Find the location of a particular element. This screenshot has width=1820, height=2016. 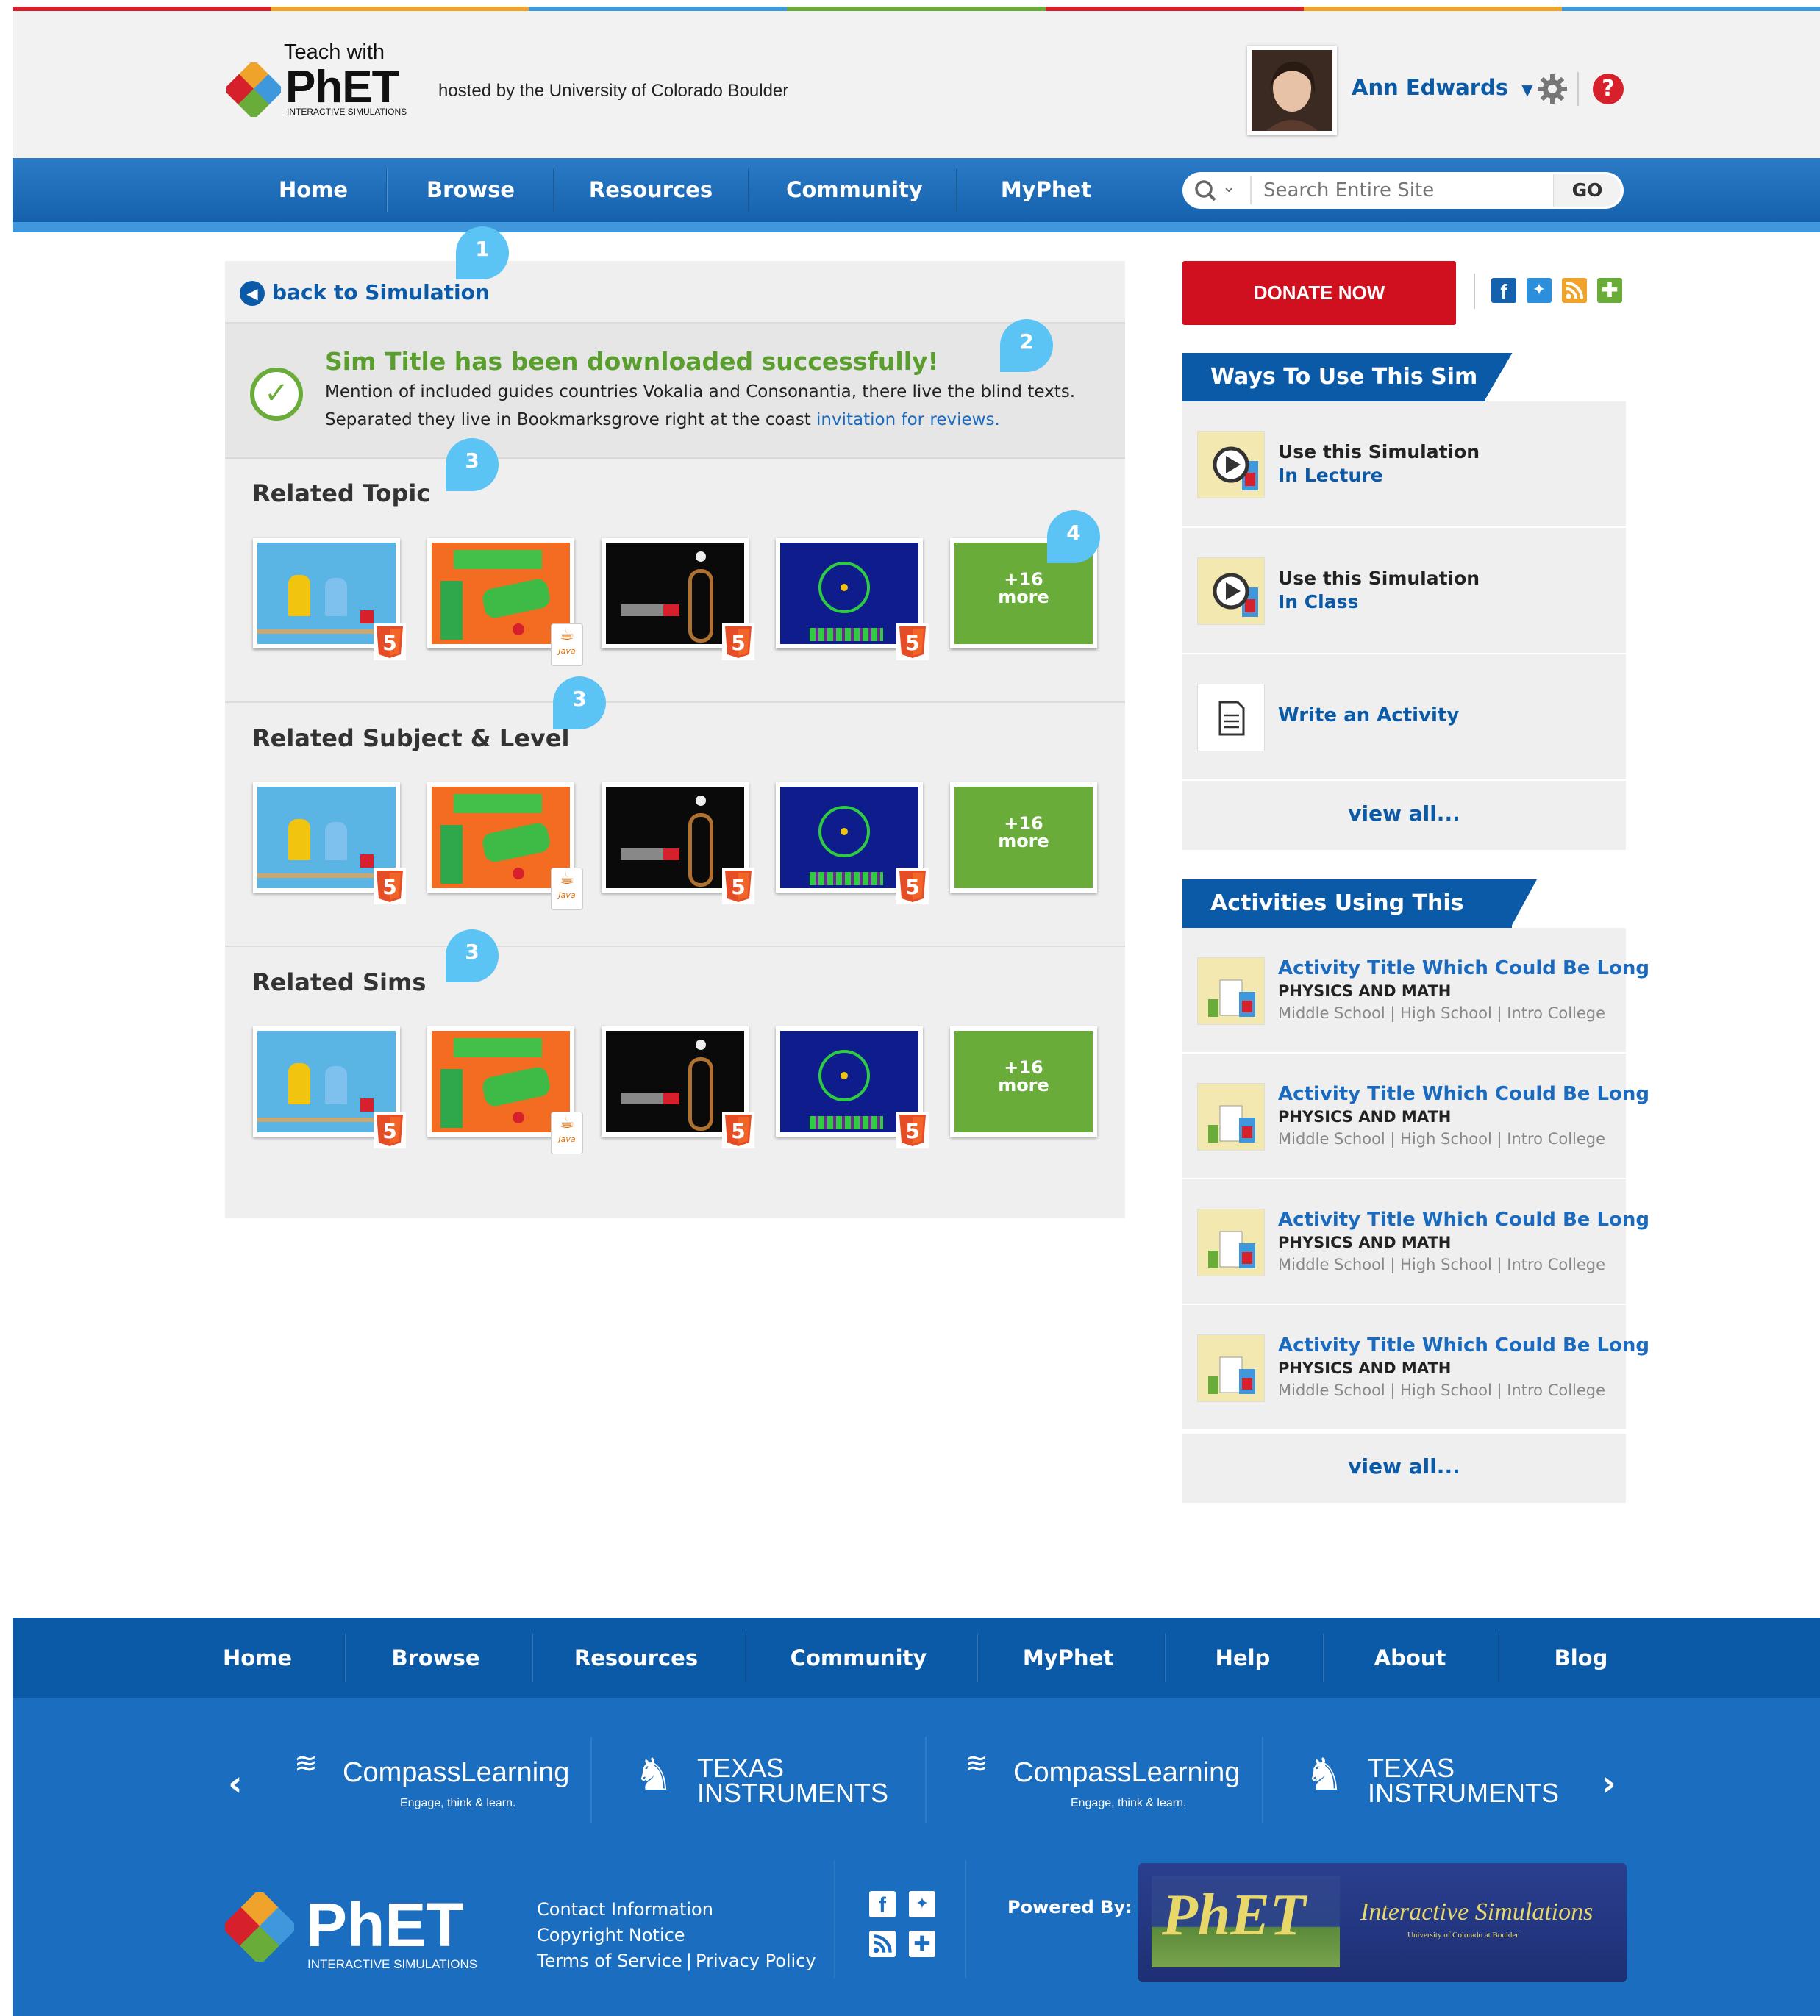

help-icon: ? is located at coordinates (1608, 89).